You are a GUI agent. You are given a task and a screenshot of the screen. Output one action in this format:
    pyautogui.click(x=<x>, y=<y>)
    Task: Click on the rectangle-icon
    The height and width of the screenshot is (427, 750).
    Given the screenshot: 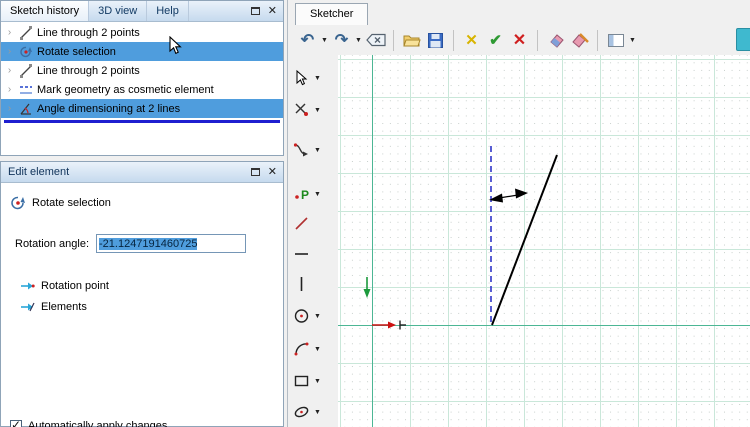 What is the action you would take?
    pyautogui.click(x=301, y=381)
    